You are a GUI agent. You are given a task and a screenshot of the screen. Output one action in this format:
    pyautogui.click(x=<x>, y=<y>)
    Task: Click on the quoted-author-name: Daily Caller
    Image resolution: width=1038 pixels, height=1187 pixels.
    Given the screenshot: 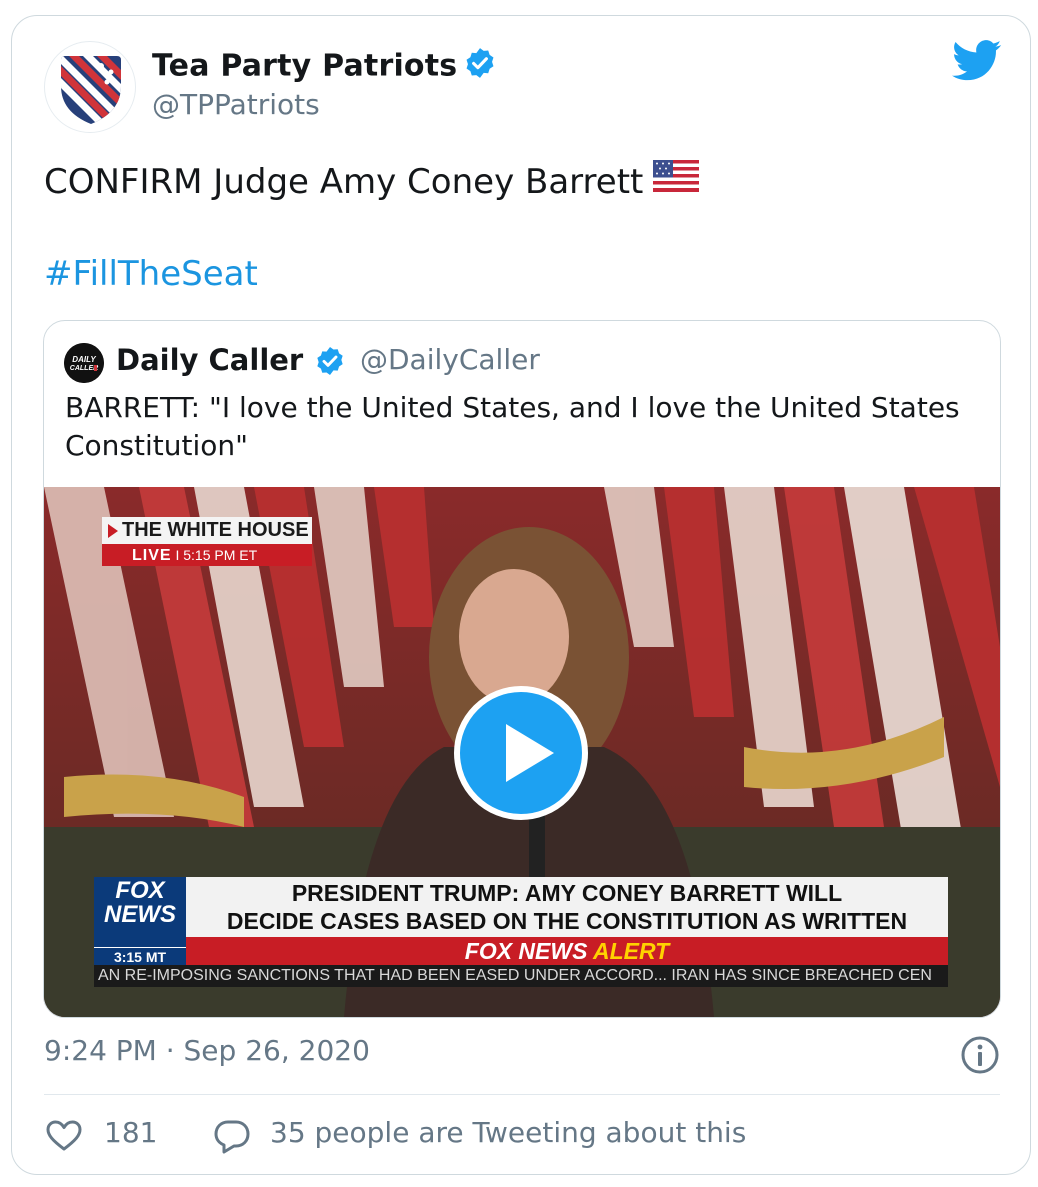 What is the action you would take?
    pyautogui.click(x=209, y=360)
    